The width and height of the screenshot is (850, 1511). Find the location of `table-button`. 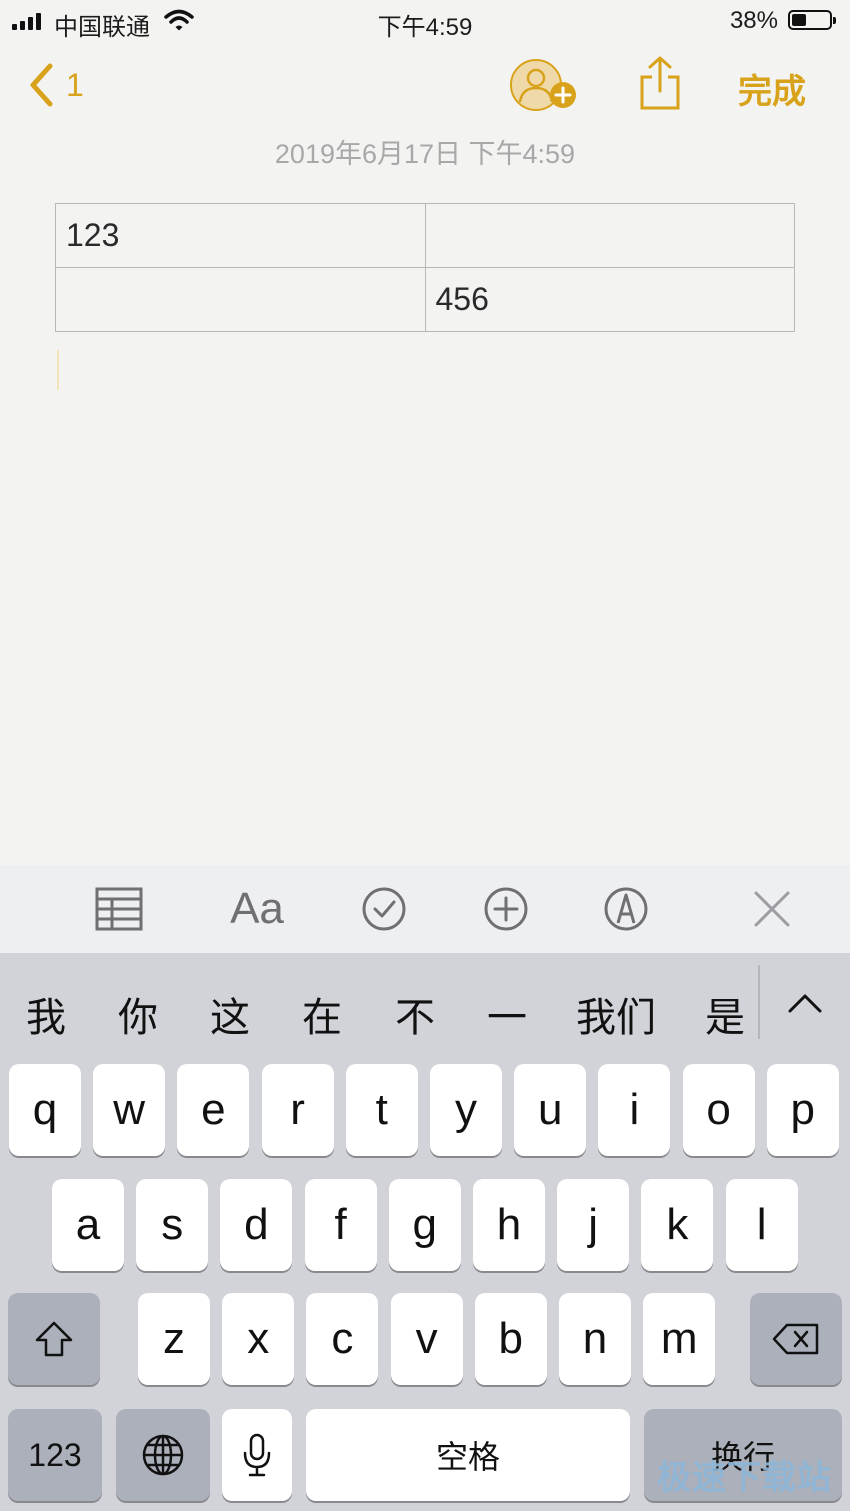

table-button is located at coordinates (119, 909).